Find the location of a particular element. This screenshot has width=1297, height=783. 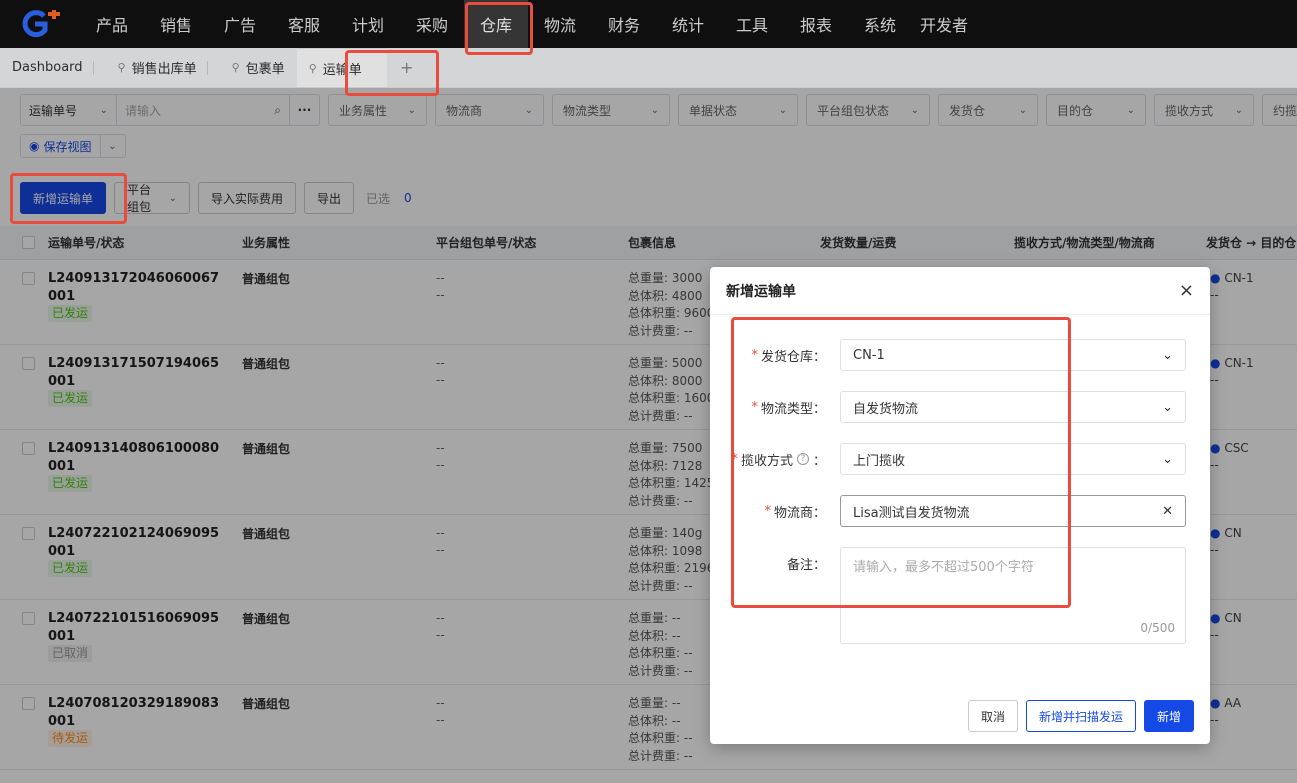

mask-top is located at coordinates (648, 44).